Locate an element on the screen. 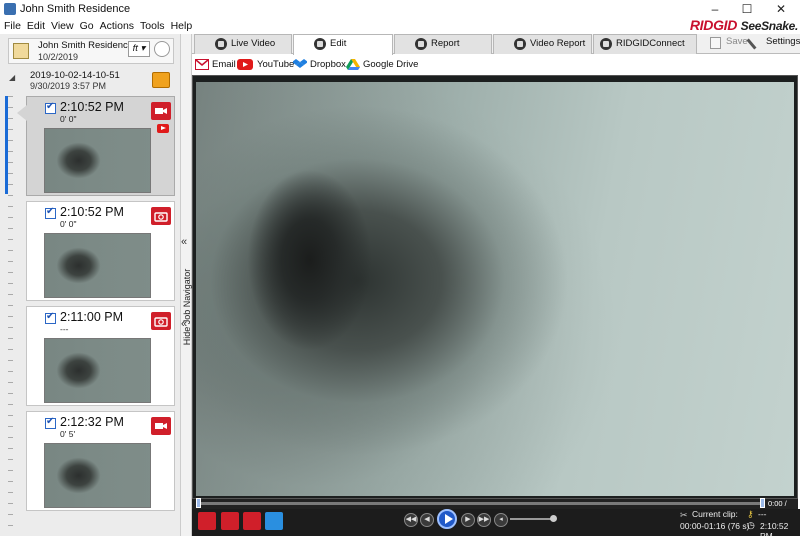  tab-live-video: Live Video is located at coordinates (243, 44).